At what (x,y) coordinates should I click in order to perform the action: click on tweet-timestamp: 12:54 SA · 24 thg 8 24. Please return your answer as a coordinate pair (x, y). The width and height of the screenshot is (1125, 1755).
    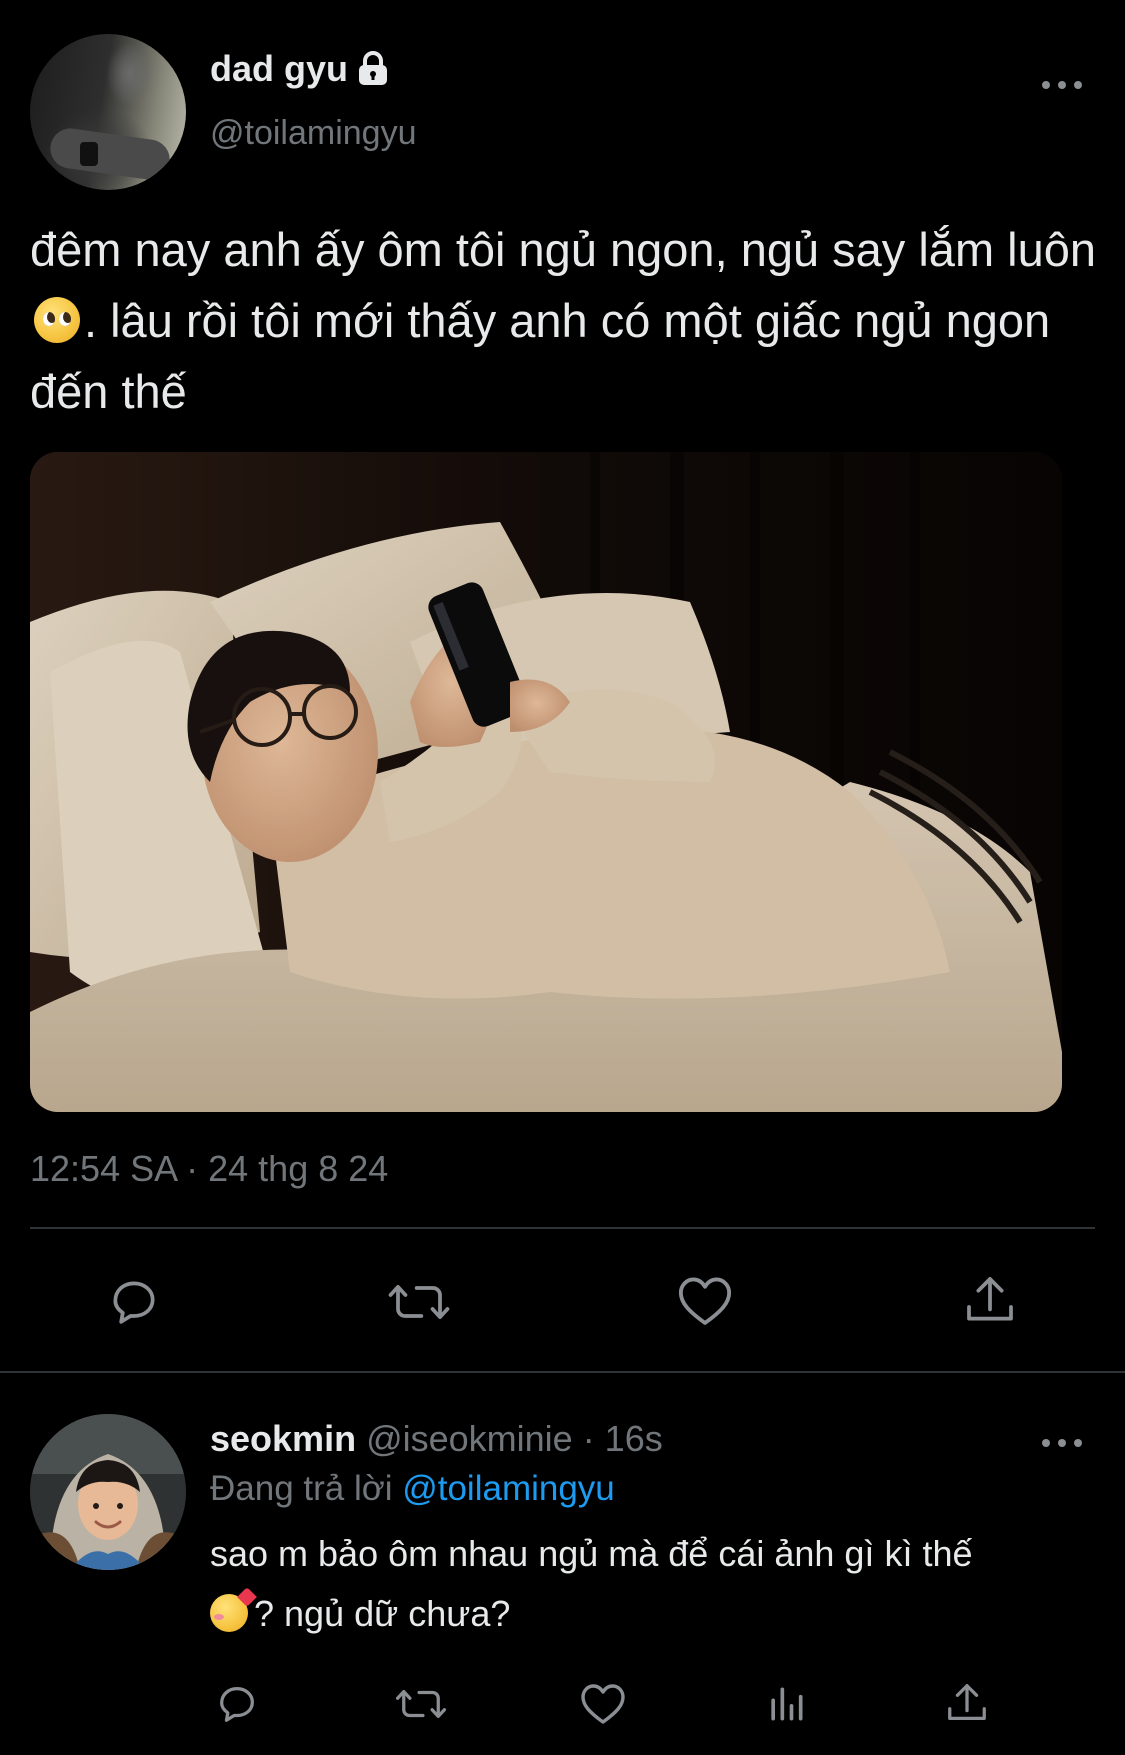
    Looking at the image, I should click on (209, 1169).